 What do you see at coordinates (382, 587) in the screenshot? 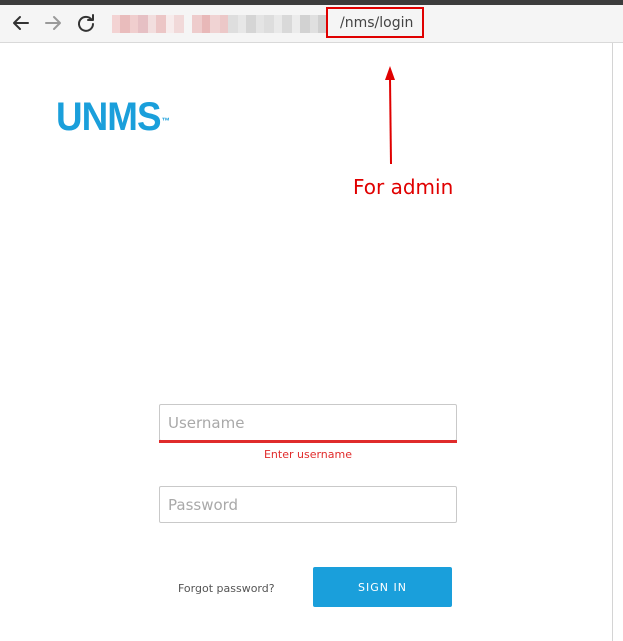
I see `sign-in-button: SIGN IN` at bounding box center [382, 587].